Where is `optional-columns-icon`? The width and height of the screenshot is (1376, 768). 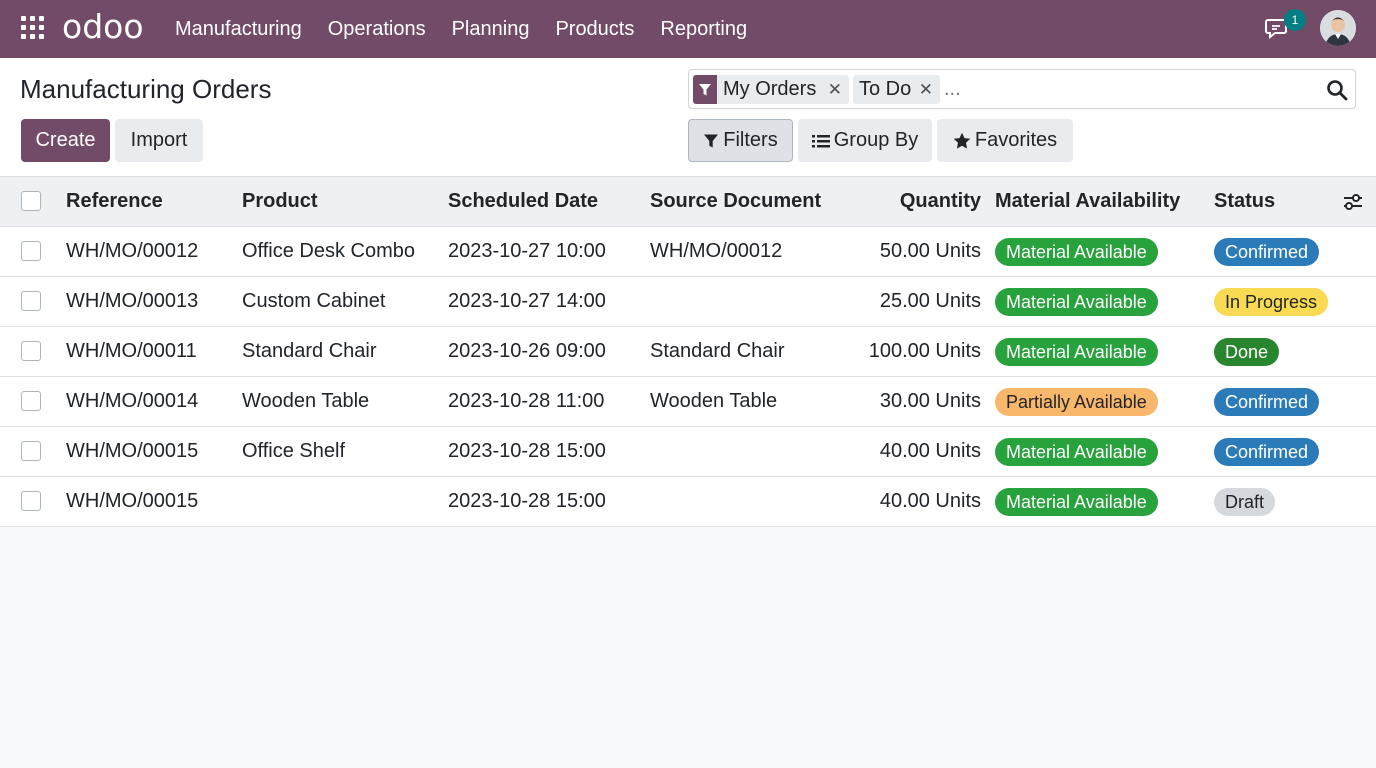
optional-columns-icon is located at coordinates (1353, 202).